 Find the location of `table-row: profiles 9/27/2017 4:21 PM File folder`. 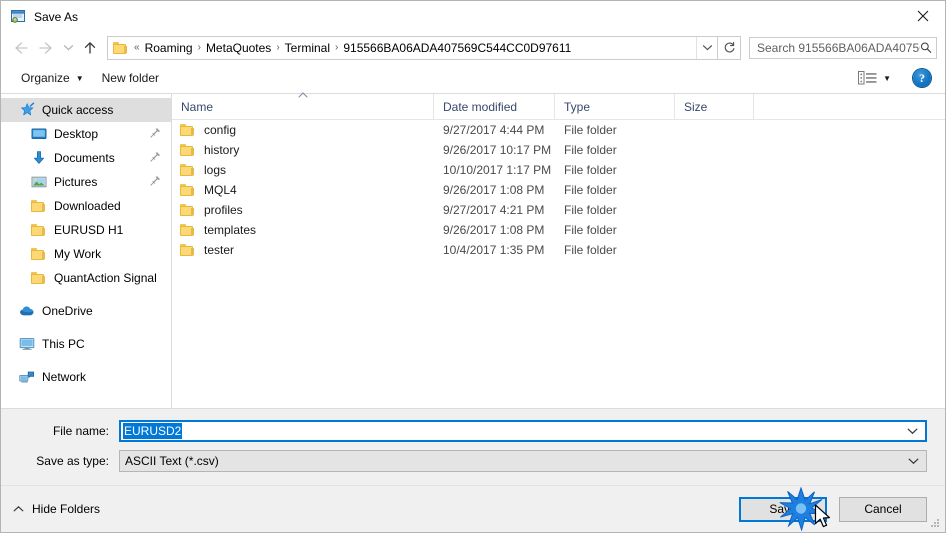

table-row: profiles 9/27/2017 4:21 PM File folder is located at coordinates (558, 210).